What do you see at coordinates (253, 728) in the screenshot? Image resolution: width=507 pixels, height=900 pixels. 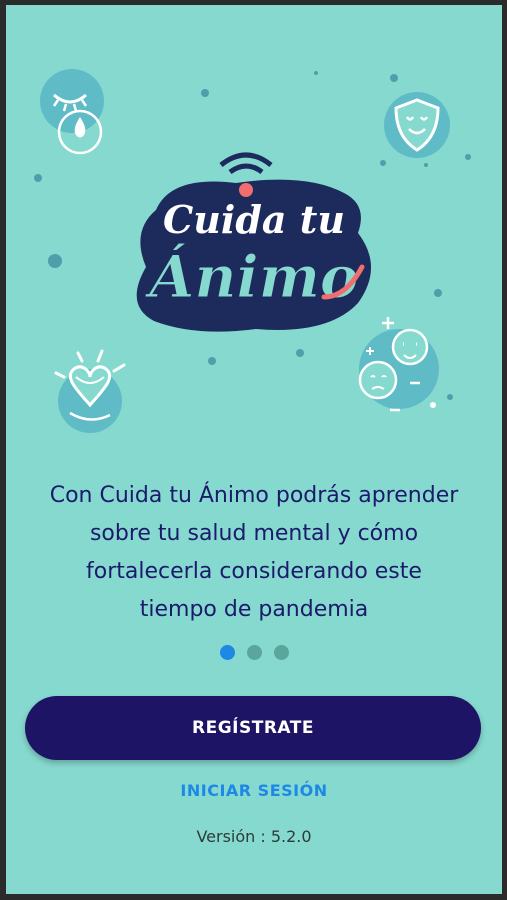 I see `register-button: REGÍSTRATE` at bounding box center [253, 728].